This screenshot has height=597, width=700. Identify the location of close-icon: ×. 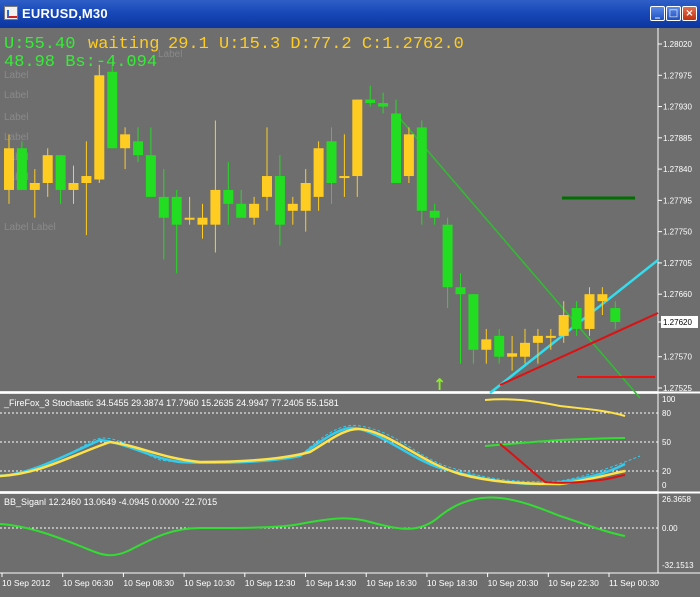
(689, 13).